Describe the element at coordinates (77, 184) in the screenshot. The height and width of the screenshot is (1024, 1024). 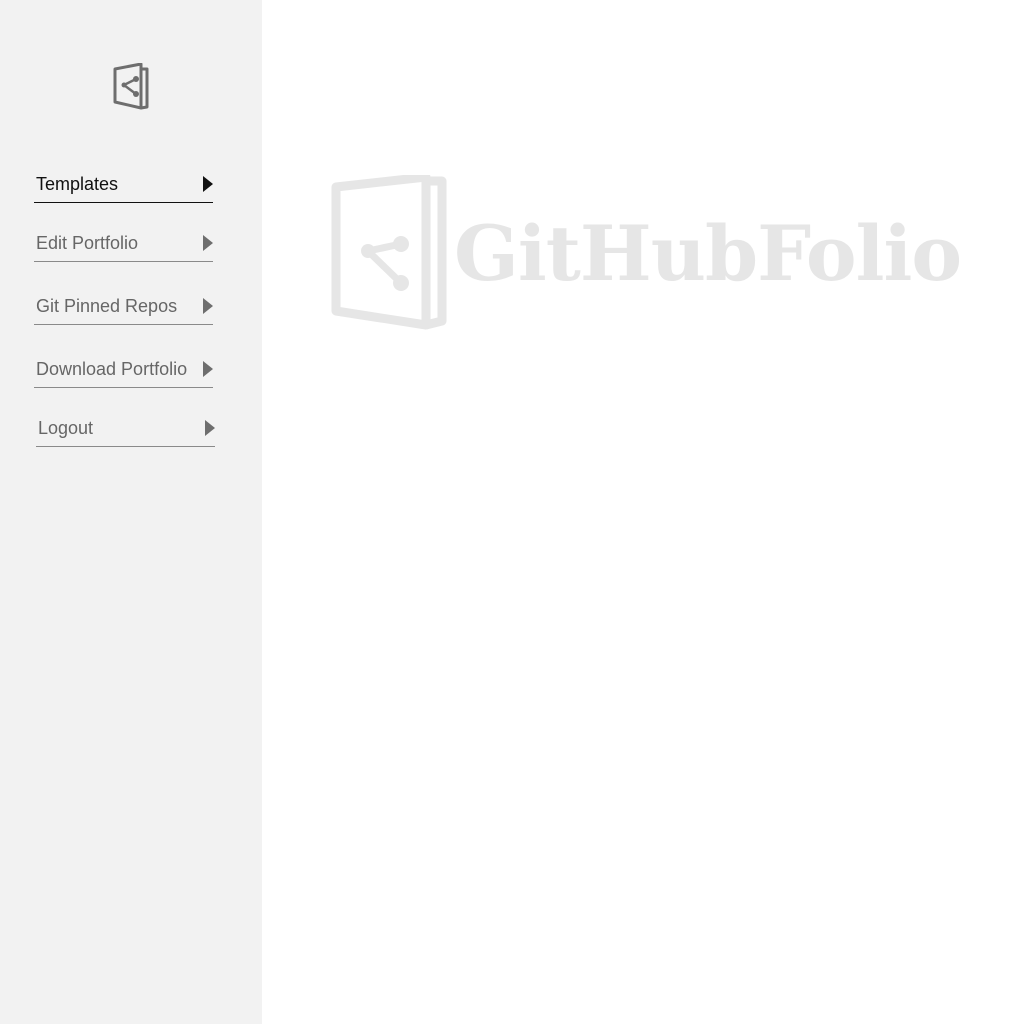
I see `sidebar-item-label: Templates` at that location.